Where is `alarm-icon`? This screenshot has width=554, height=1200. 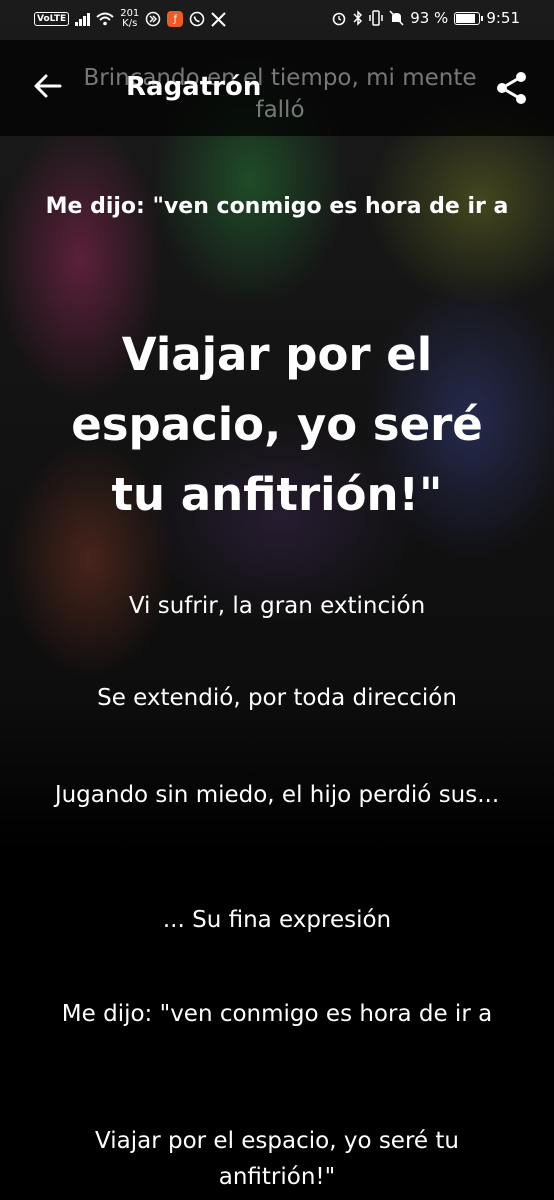 alarm-icon is located at coordinates (339, 19).